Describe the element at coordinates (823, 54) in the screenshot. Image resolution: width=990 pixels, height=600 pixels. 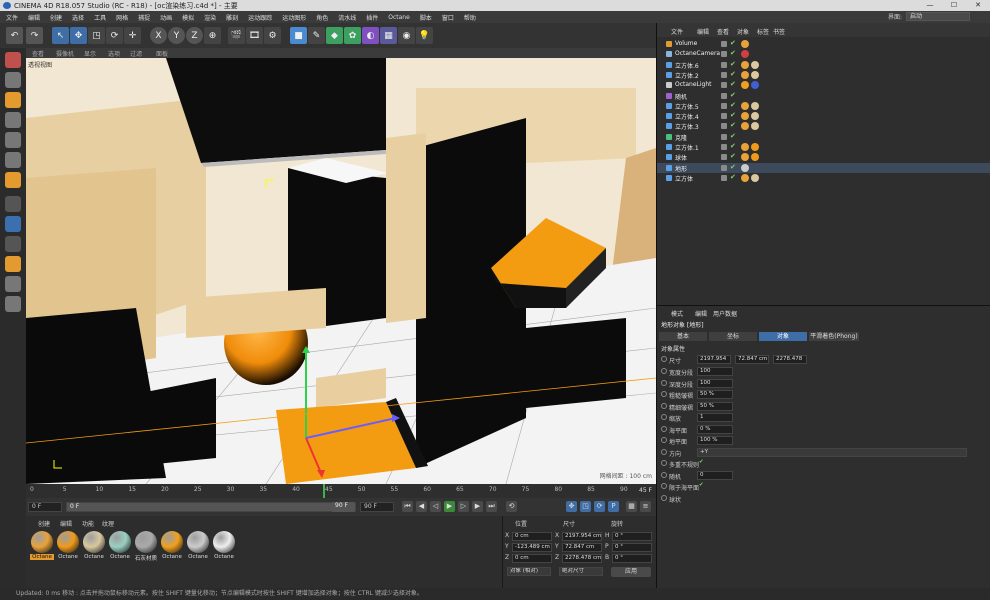
I see `object-row: OctaneCamera ✔` at that location.